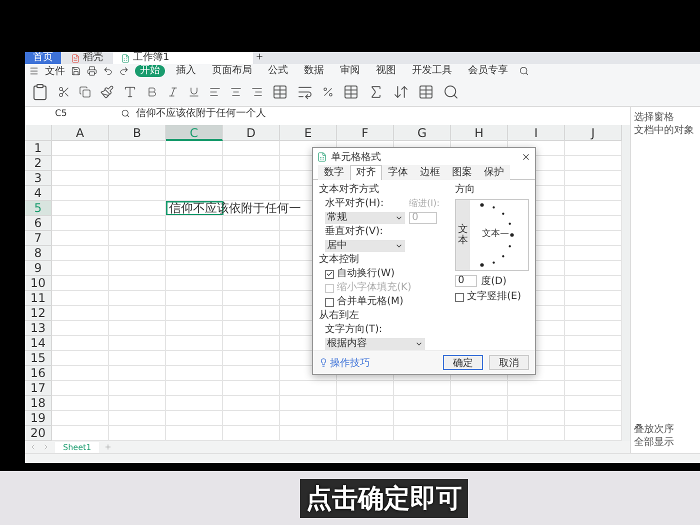 The image size is (700, 525). I want to click on field-label: 垂直对齐(V):, so click(354, 232).